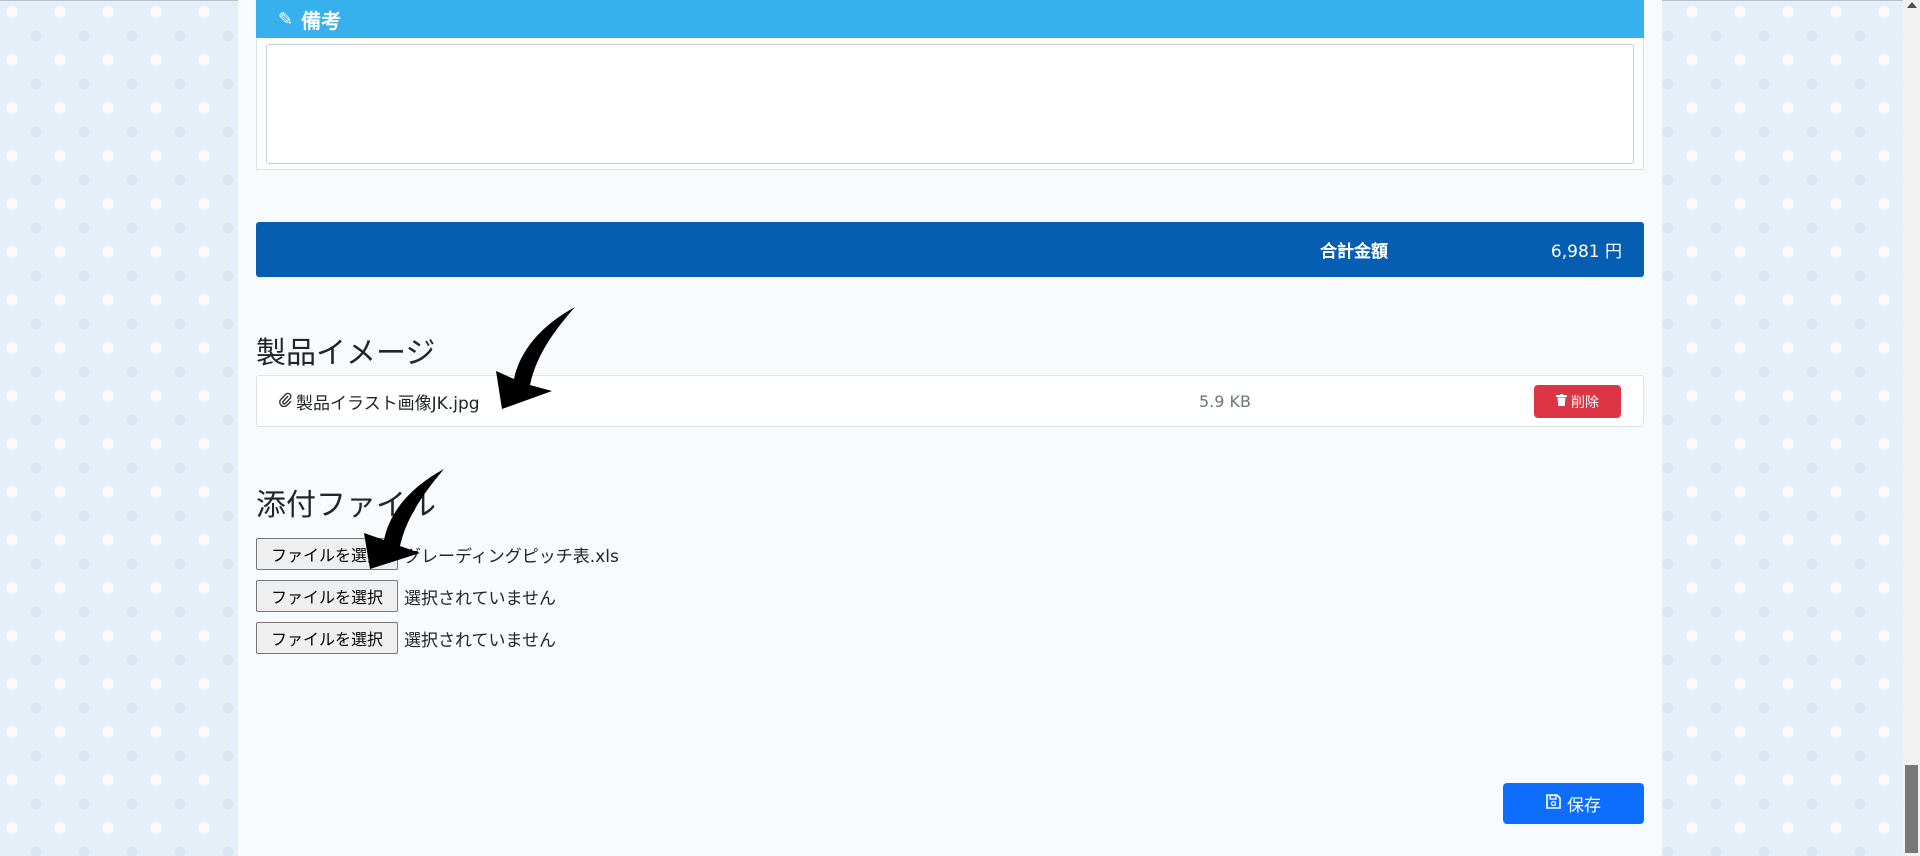 The image size is (1920, 856). I want to click on pencil-icon: ✎, so click(286, 19).